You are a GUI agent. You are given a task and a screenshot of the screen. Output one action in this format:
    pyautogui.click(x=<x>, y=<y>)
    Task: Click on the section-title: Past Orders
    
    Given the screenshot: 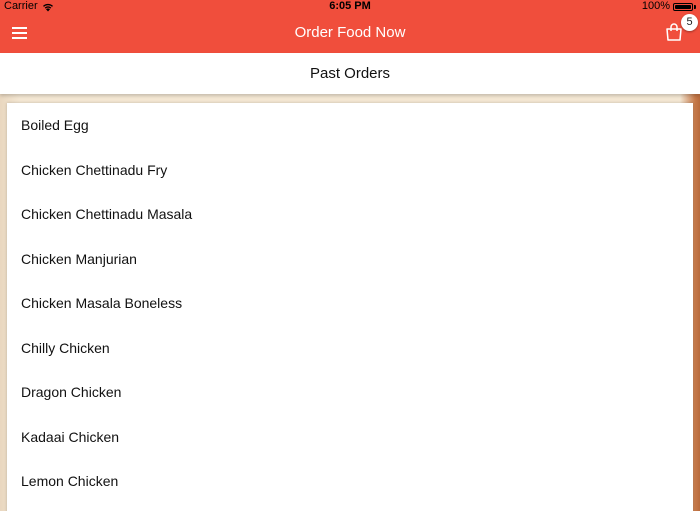 What is the action you would take?
    pyautogui.click(x=350, y=73)
    